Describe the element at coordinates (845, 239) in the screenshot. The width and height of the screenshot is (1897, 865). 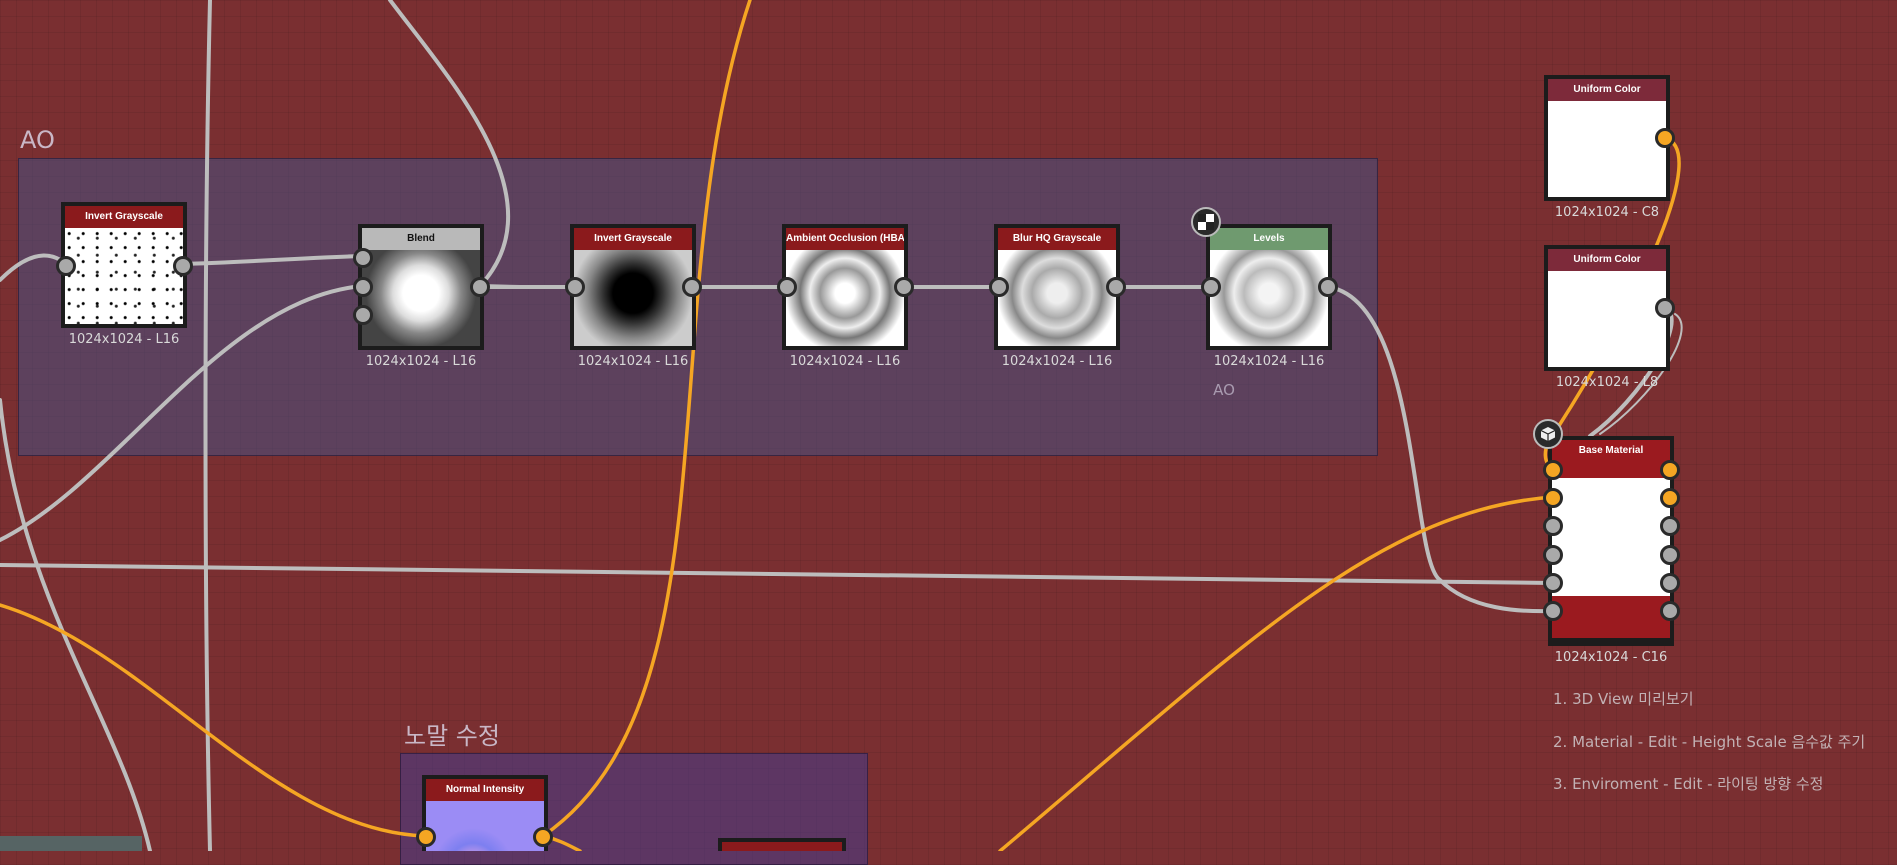
I see `node-title: Ambient Occlusion (HBAO)` at that location.